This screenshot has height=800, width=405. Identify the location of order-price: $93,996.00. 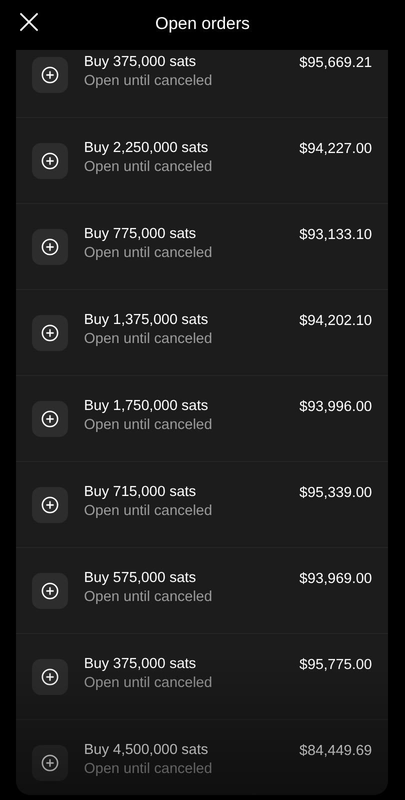
(335, 407).